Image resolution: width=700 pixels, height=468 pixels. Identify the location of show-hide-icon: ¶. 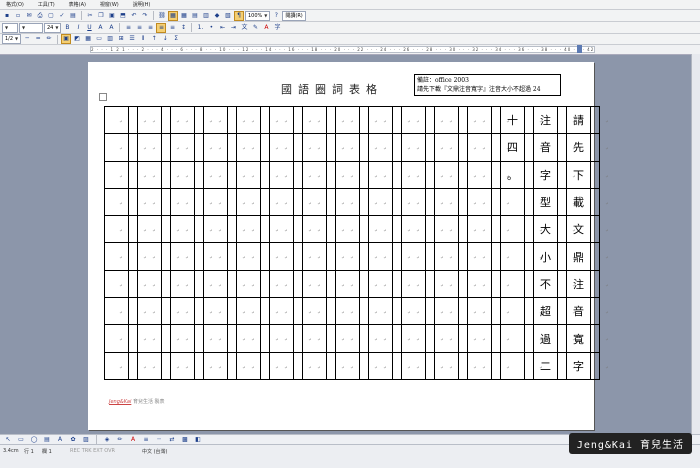
(239, 15).